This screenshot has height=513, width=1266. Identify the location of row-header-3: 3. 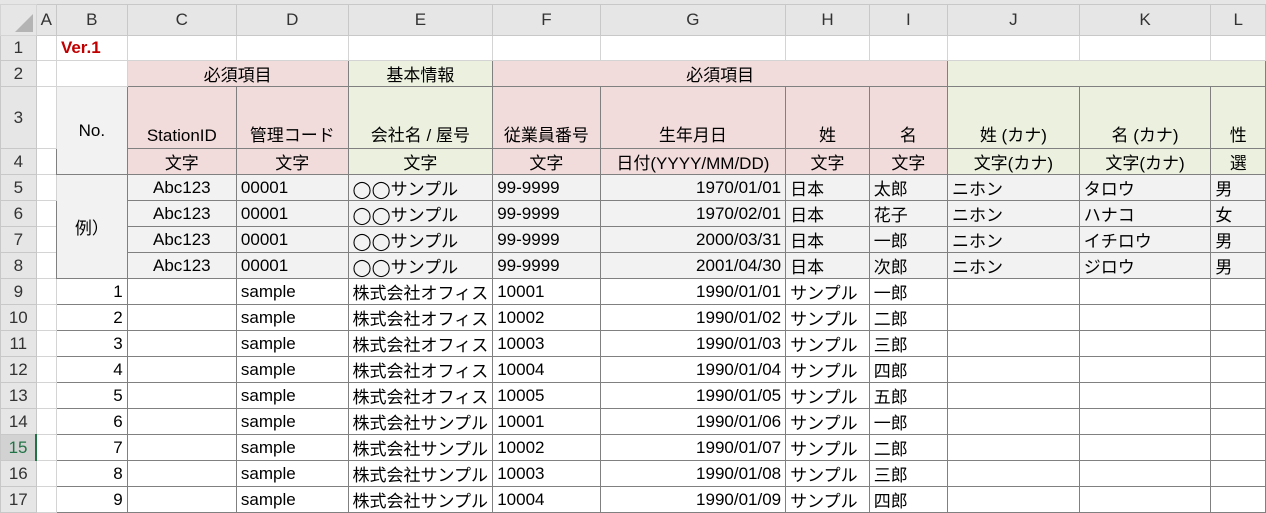
(18, 117).